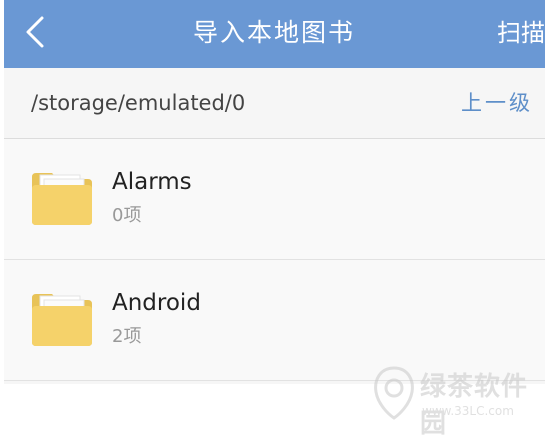 The width and height of the screenshot is (550, 440). What do you see at coordinates (127, 215) in the screenshot?
I see `folder-item-count: 0项` at bounding box center [127, 215].